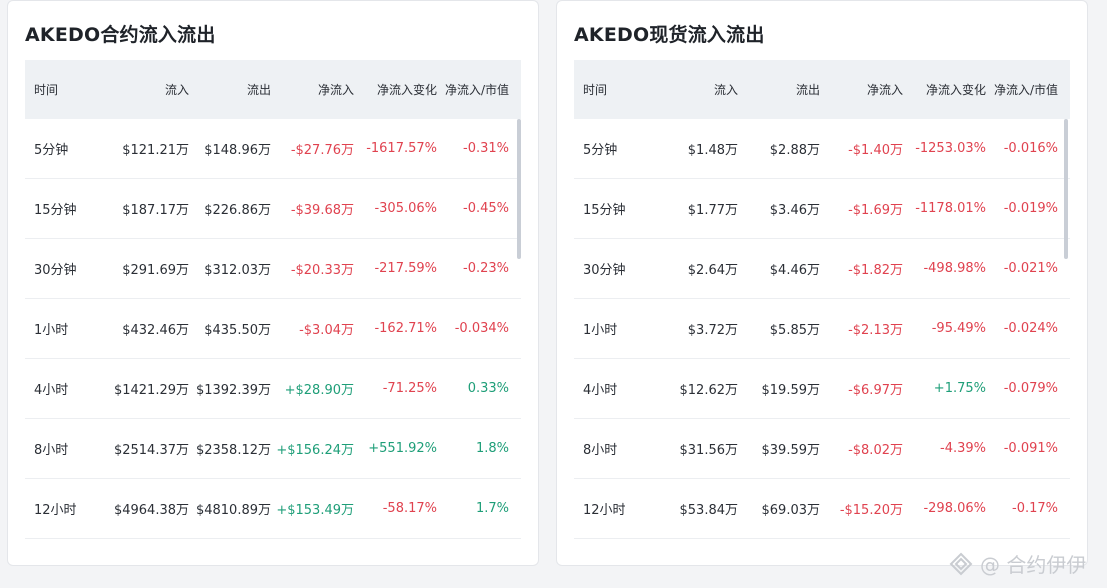 The height and width of the screenshot is (588, 1107). Describe the element at coordinates (237, 150) in the screenshot. I see `table-cell: $148.96万` at that location.